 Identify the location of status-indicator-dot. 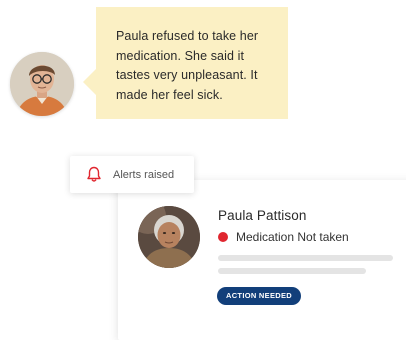
(223, 237).